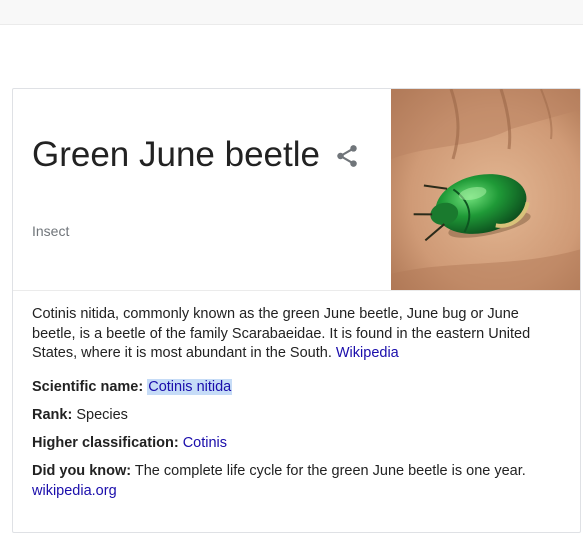 The width and height of the screenshot is (583, 533). What do you see at coordinates (102, 414) in the screenshot?
I see `fact-value: Species` at bounding box center [102, 414].